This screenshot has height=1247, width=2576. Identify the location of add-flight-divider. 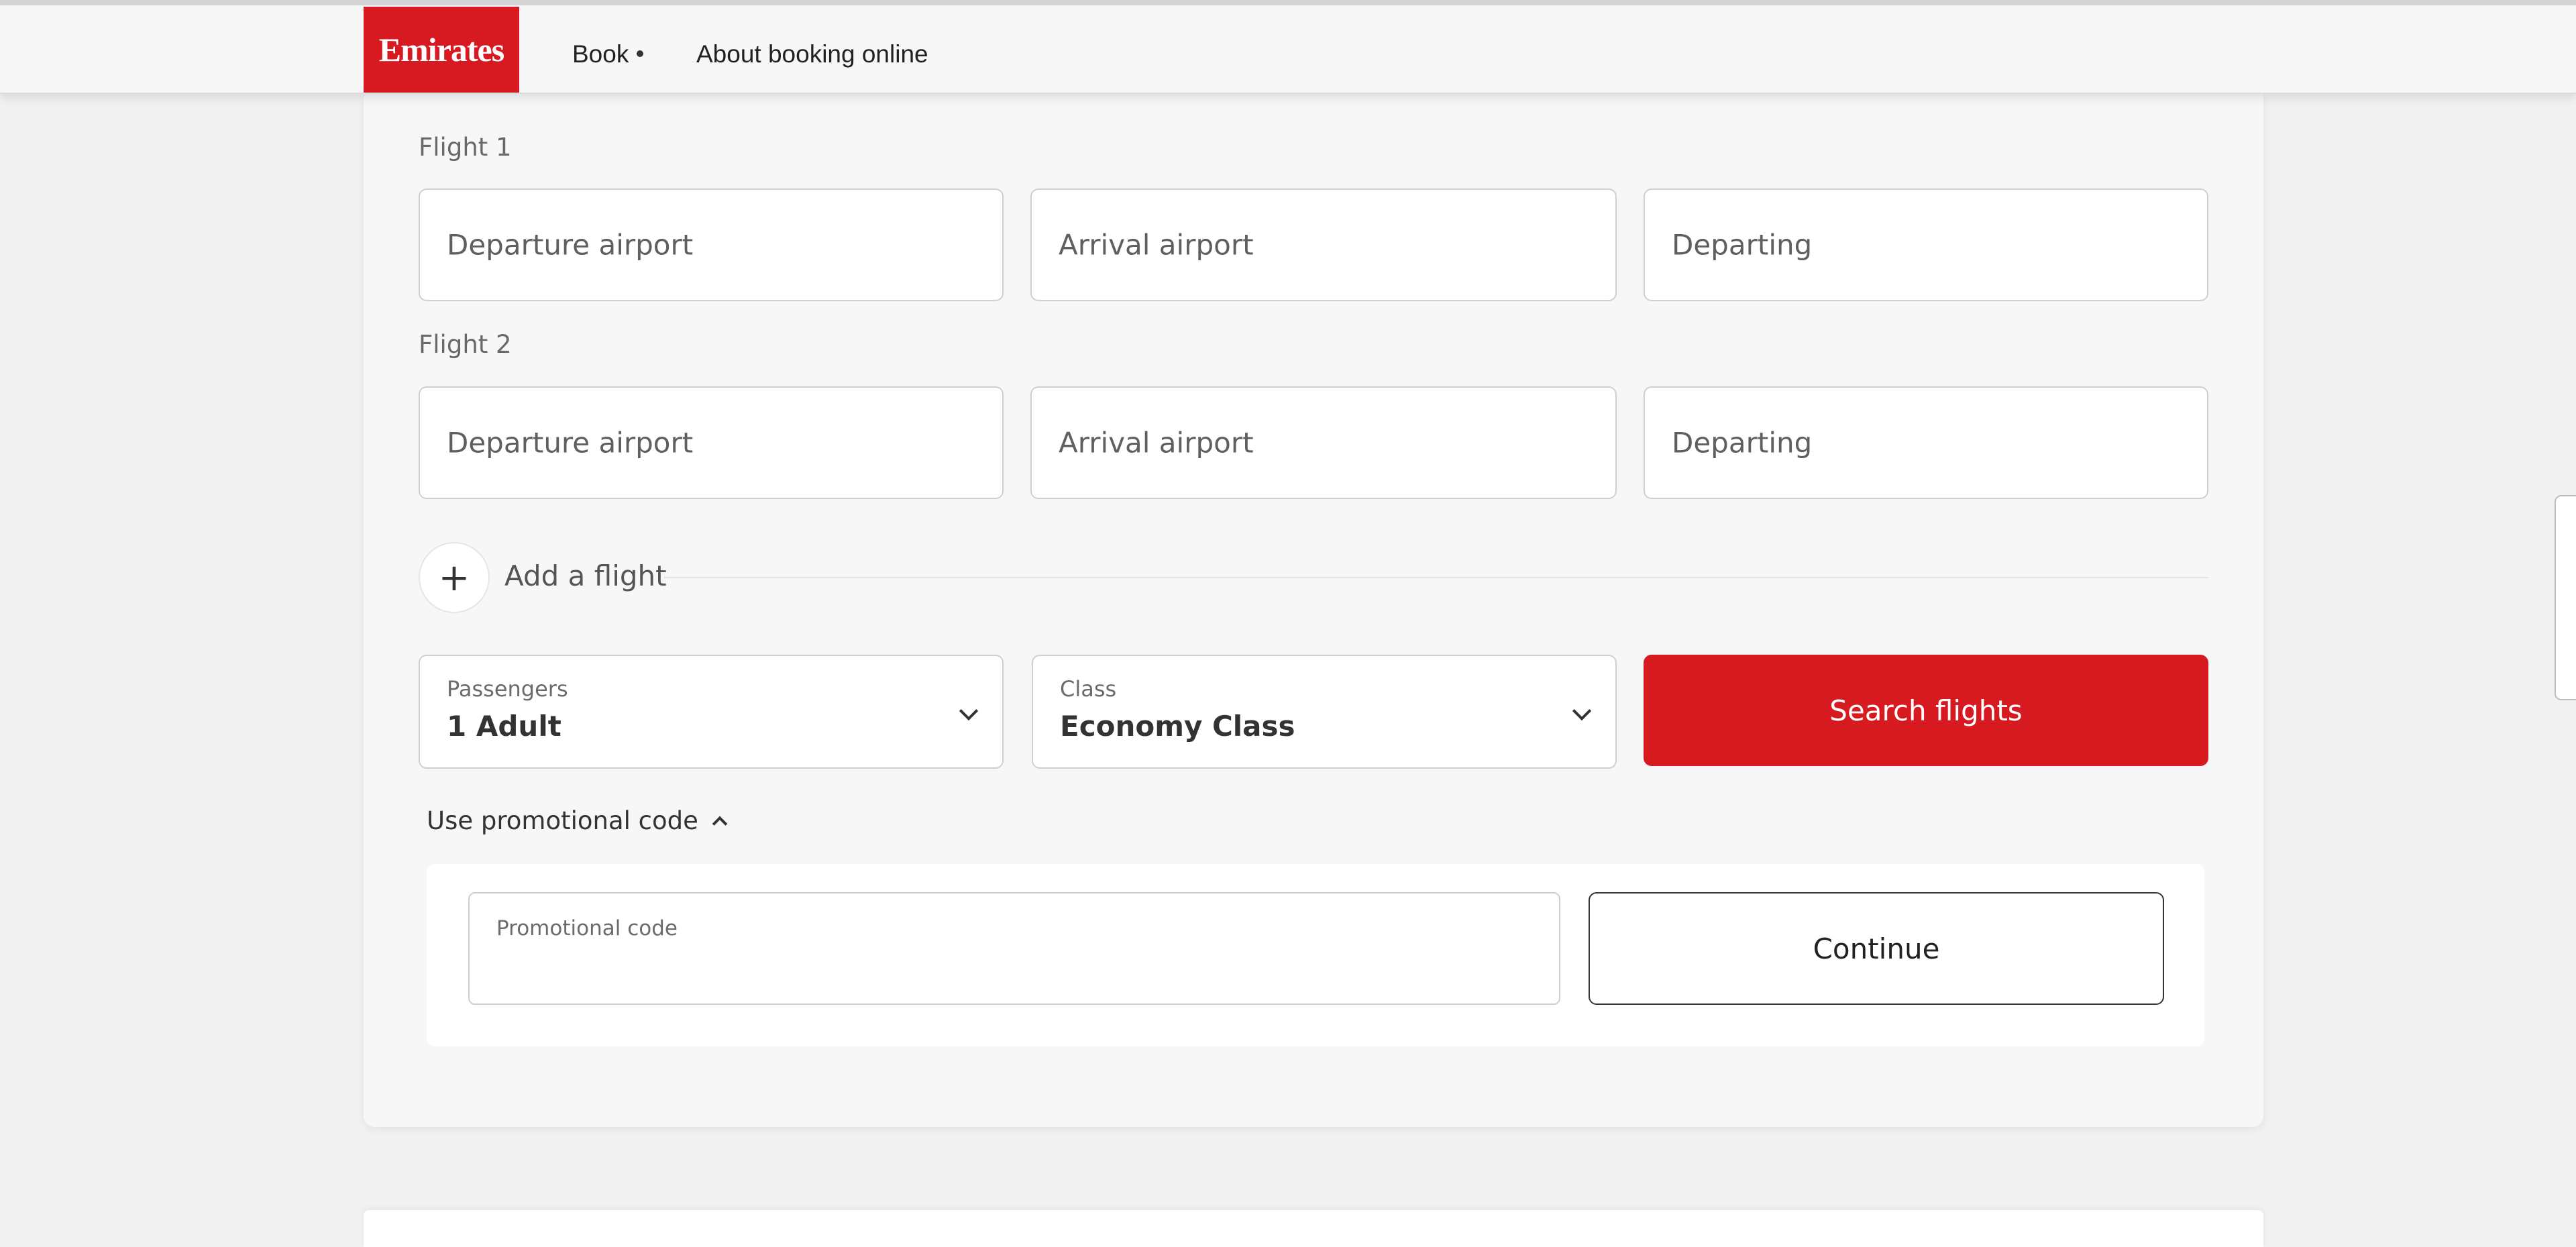
(1436, 577).